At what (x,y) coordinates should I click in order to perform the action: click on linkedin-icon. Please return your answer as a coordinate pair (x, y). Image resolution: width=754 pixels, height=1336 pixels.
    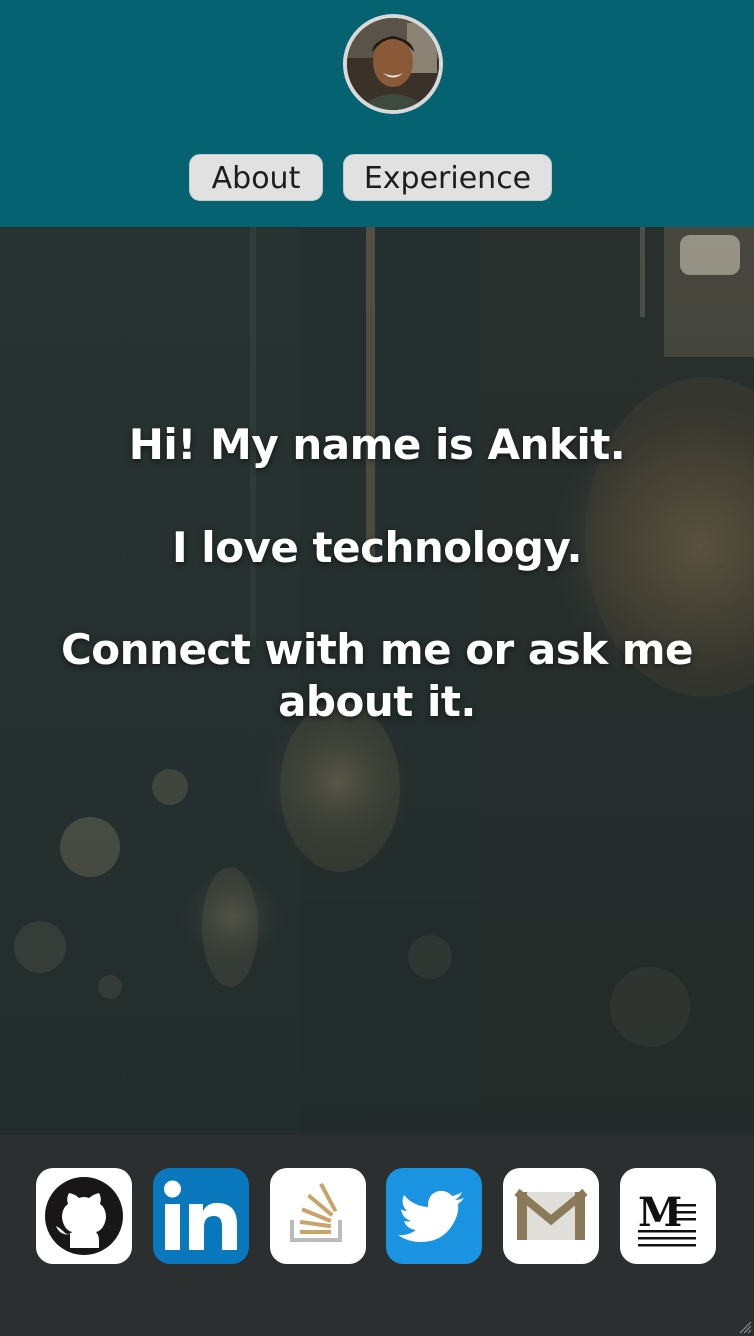
    Looking at the image, I should click on (200, 1215).